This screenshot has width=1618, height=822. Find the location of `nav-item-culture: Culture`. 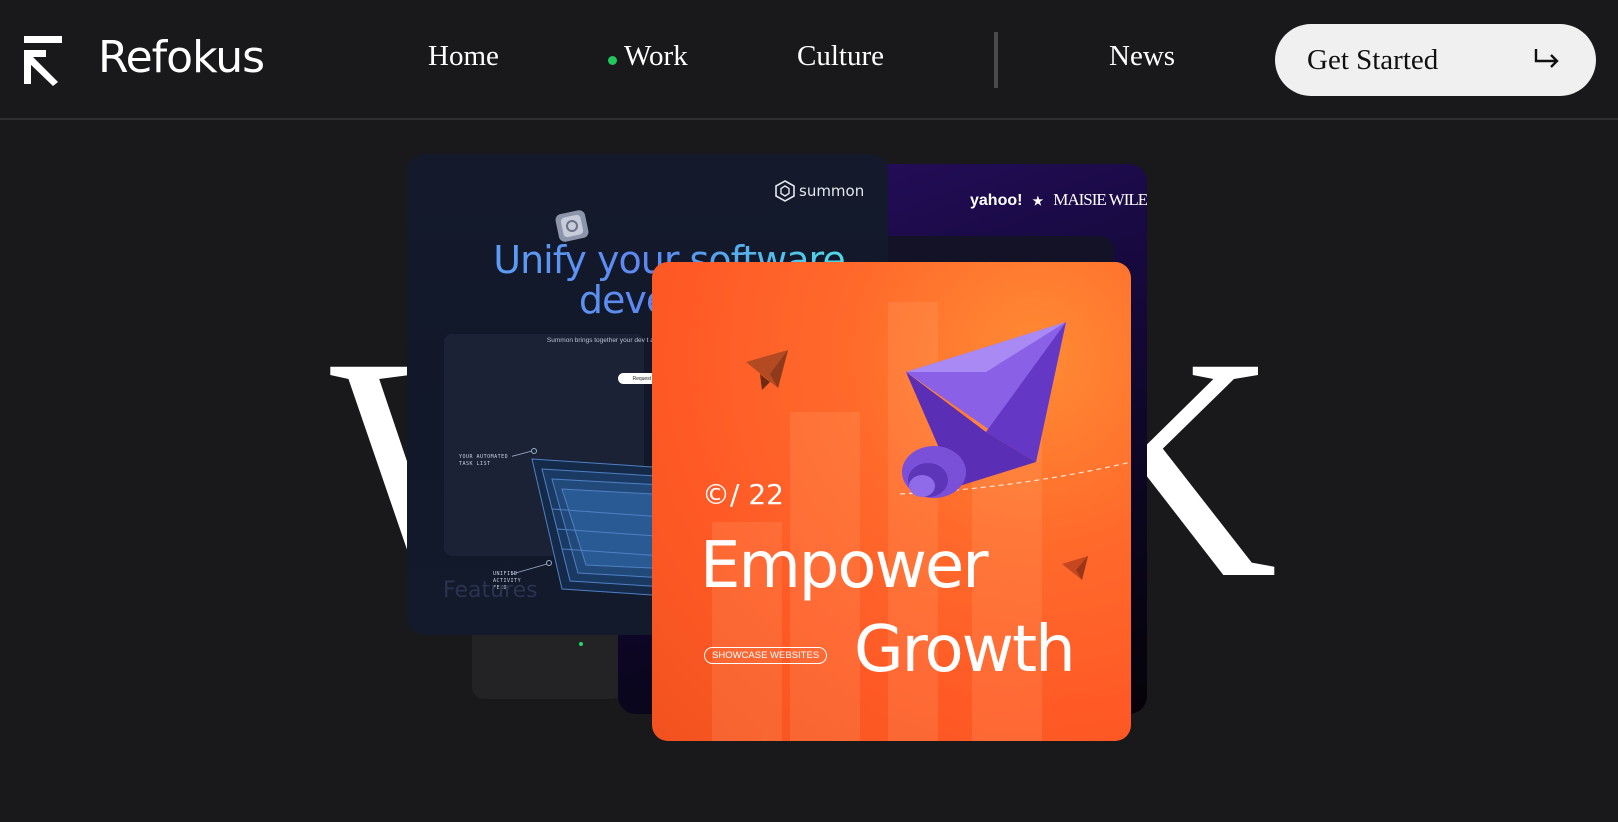

nav-item-culture: Culture is located at coordinates (840, 56).